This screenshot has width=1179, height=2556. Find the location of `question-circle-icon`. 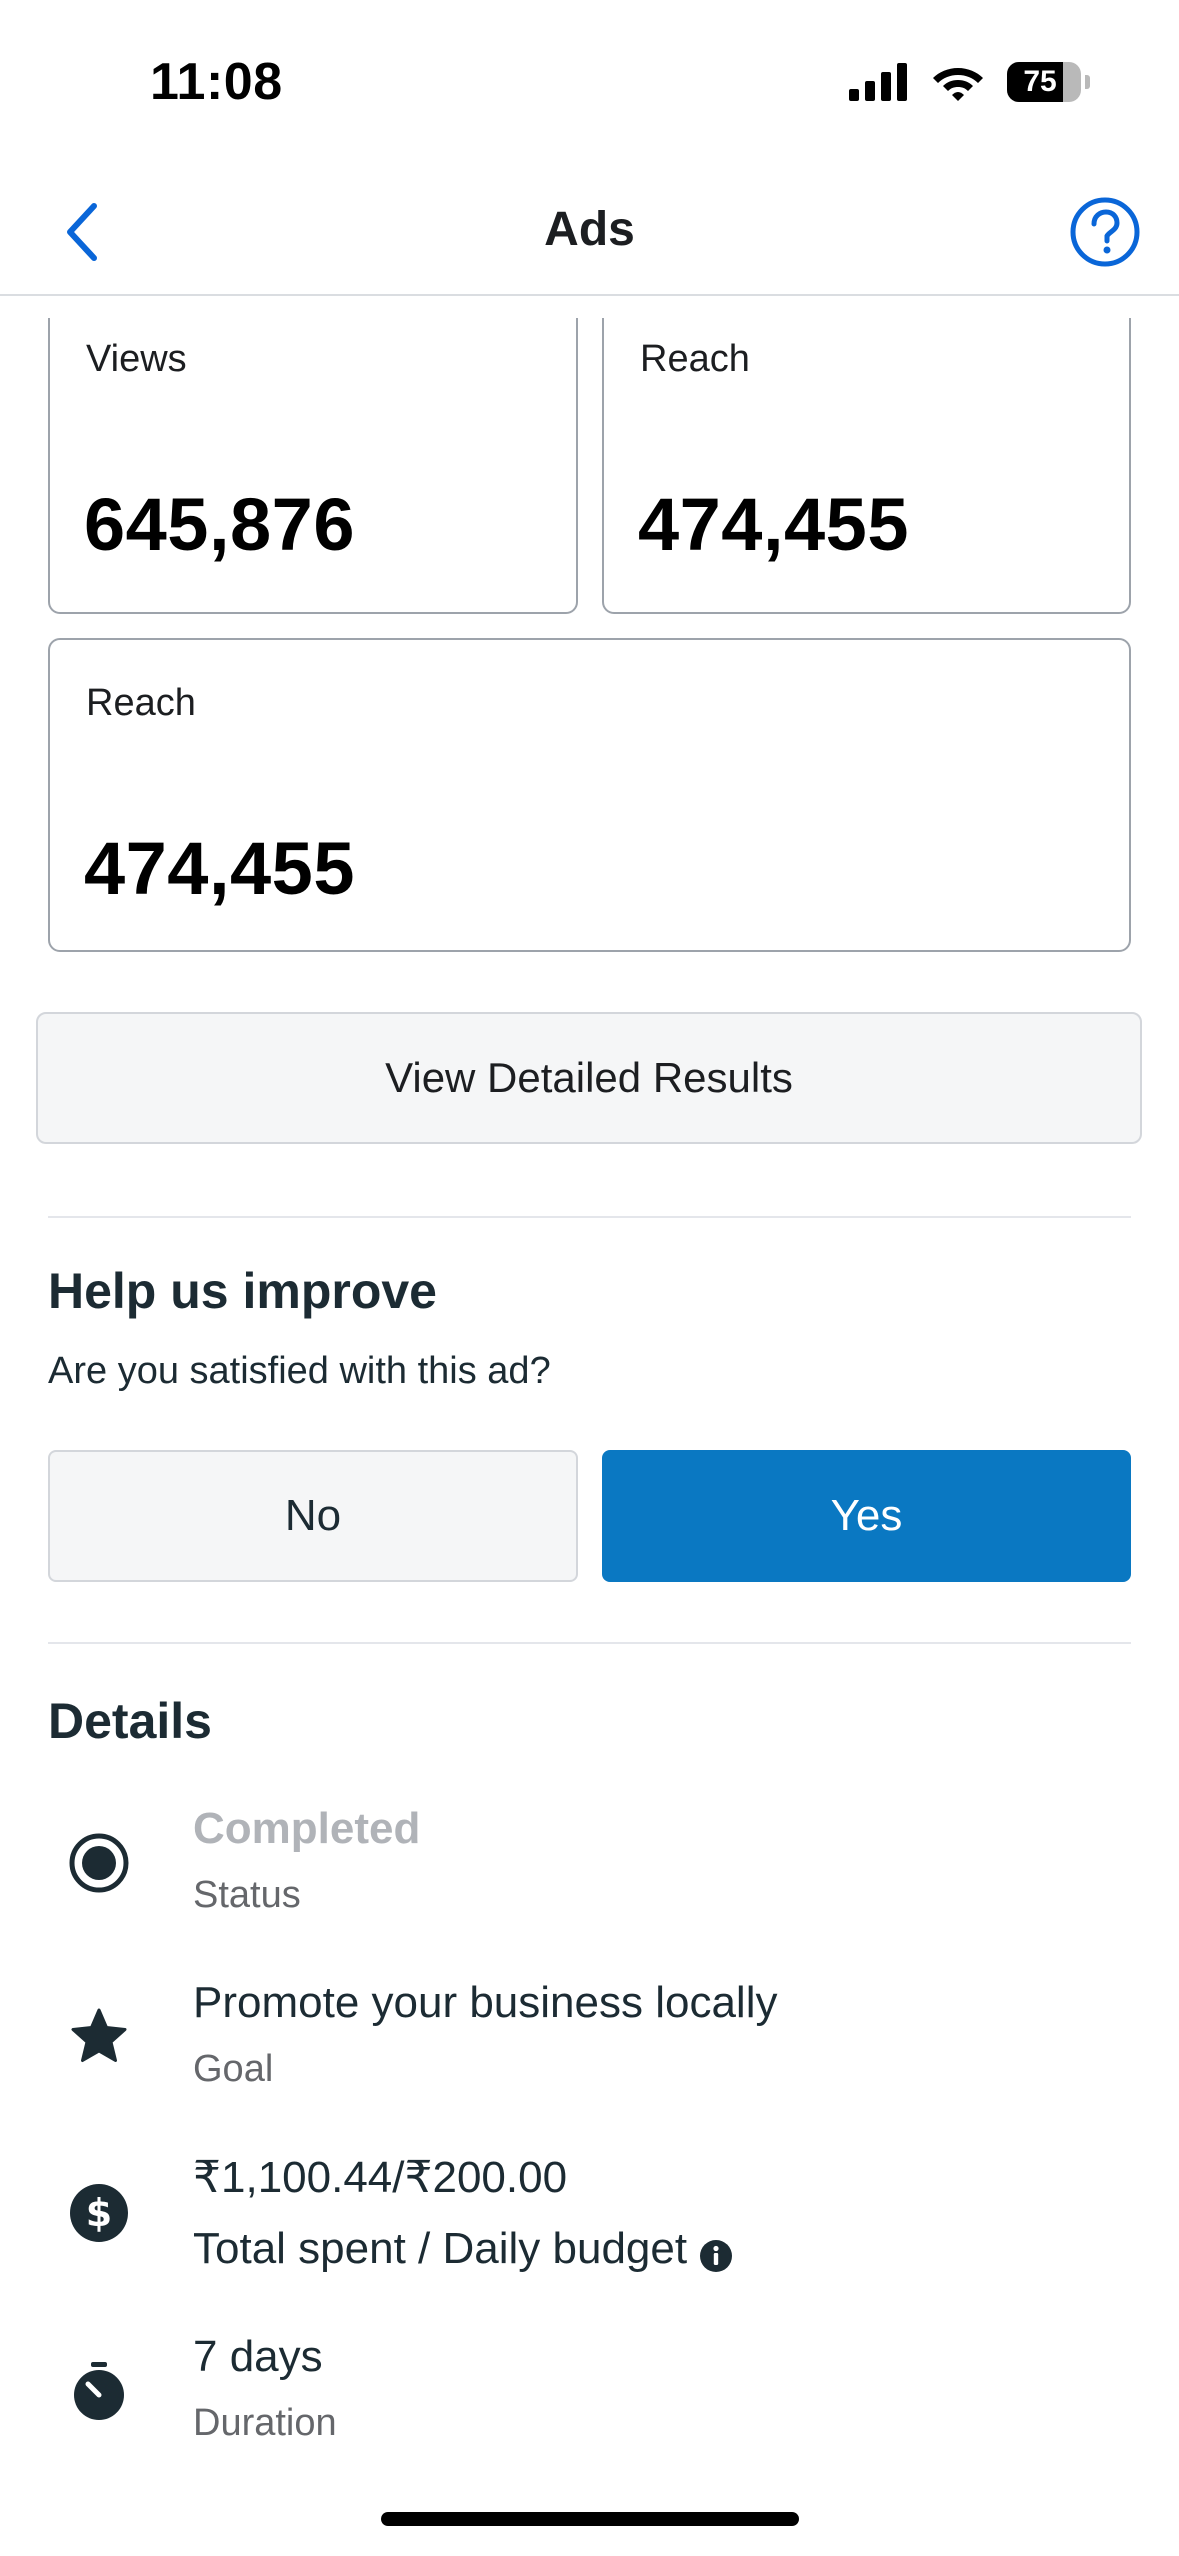

question-circle-icon is located at coordinates (1105, 232).